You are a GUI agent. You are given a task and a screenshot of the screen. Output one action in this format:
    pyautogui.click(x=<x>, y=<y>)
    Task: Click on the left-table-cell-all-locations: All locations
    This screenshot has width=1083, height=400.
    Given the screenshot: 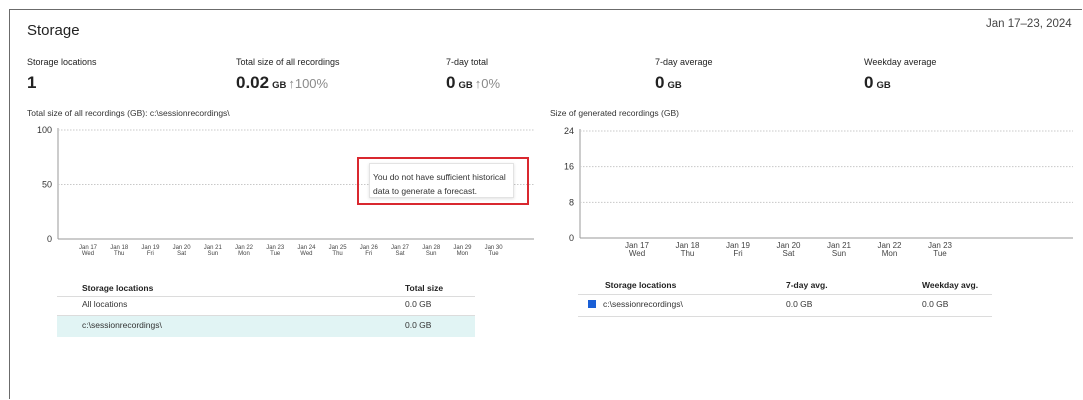 What is the action you would take?
    pyautogui.click(x=105, y=304)
    